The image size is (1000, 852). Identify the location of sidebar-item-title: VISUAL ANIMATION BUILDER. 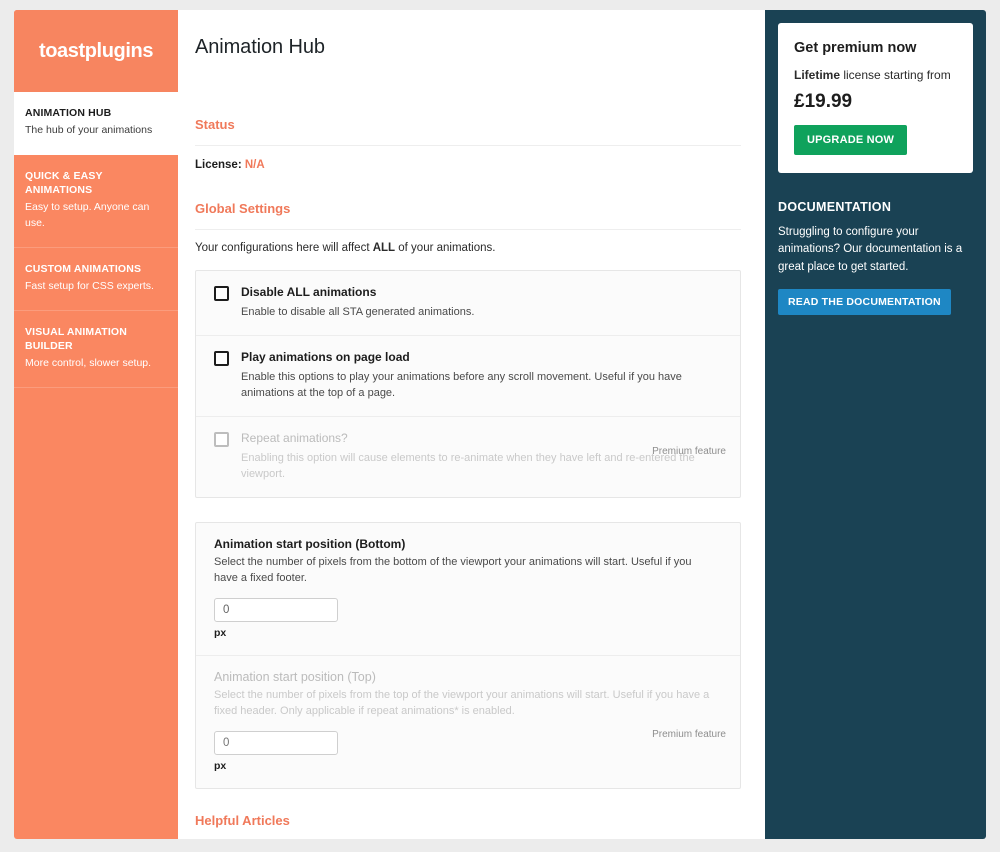
(76, 338).